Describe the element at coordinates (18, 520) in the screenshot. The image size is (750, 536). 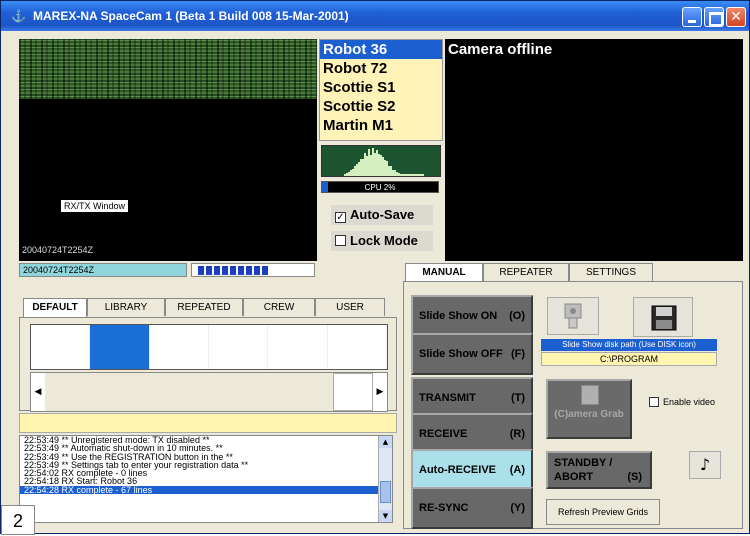
I see `figure-number: 2` at that location.